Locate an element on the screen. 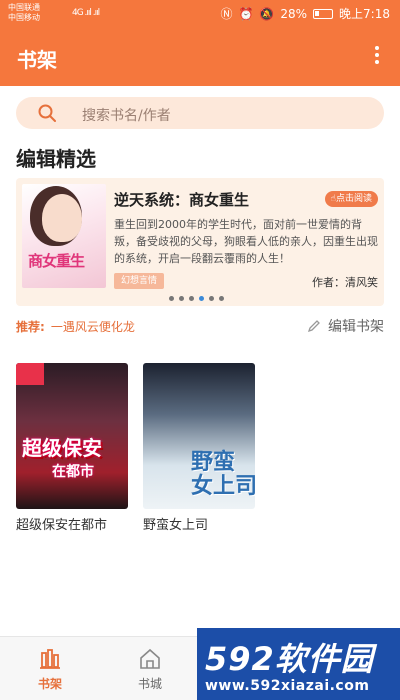 This screenshot has width=400, height=700. page-title: 书架 is located at coordinates (37, 60).